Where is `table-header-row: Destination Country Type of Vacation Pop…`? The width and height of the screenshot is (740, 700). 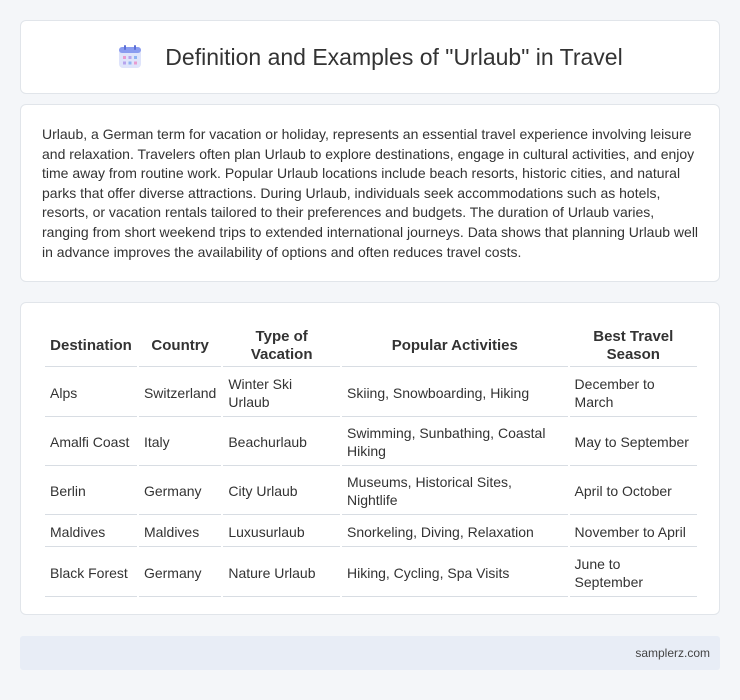
table-header-row: Destination Country Type of Vacation Pop… is located at coordinates (371, 346).